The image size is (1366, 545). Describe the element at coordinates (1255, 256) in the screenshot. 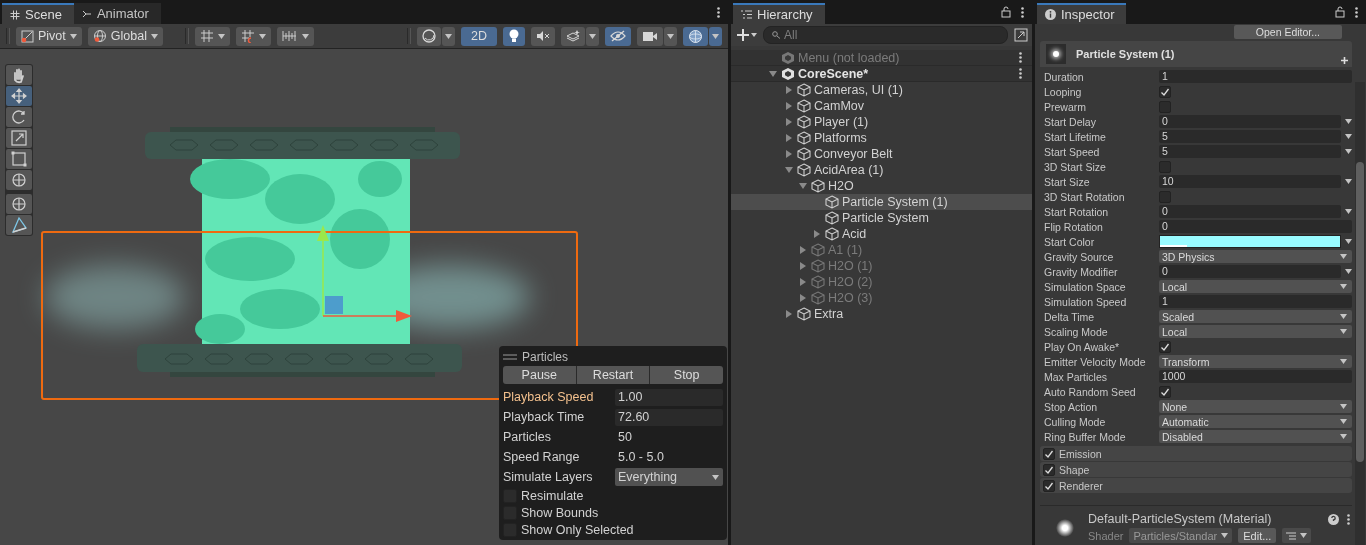

I see `dropdown: 3D Physics` at that location.